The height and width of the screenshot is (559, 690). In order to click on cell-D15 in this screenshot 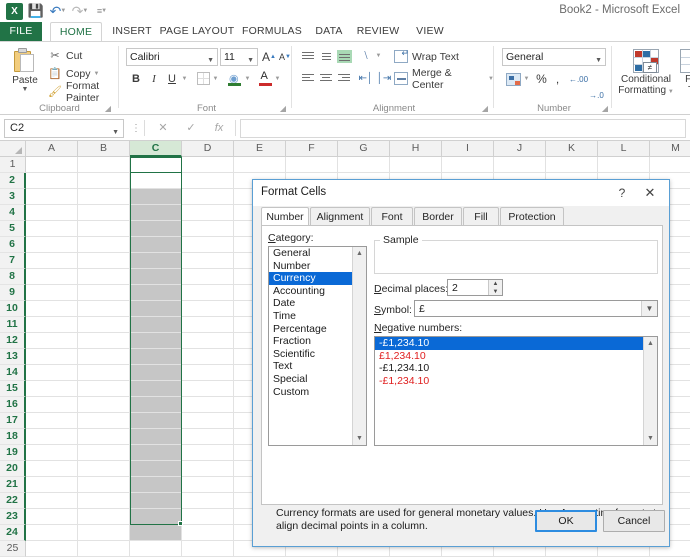, I will do `click(208, 389)`.